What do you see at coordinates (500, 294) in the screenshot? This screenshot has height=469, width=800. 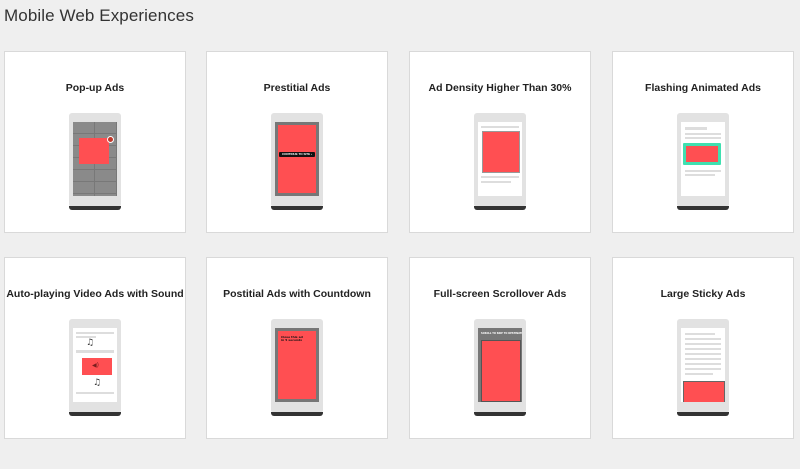 I see `card-title: Full-screen Scrollover Ads` at bounding box center [500, 294].